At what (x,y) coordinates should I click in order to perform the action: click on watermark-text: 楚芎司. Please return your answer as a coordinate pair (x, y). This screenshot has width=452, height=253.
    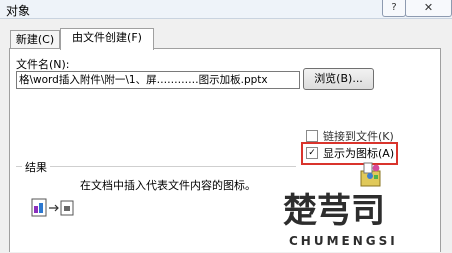
    Looking at the image, I should click on (334, 211).